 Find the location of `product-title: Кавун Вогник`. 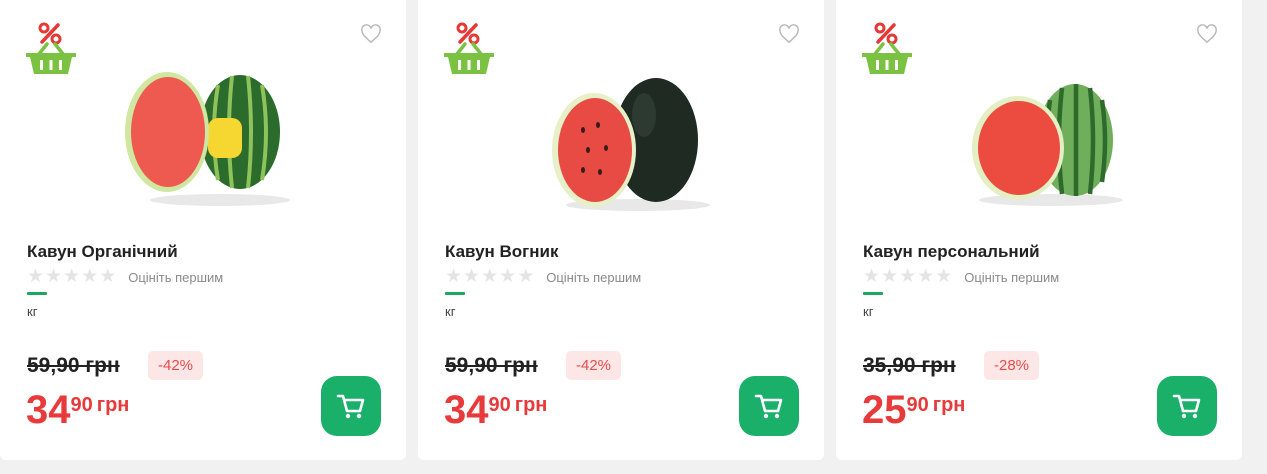

product-title: Кавун Вогник is located at coordinates (501, 252).